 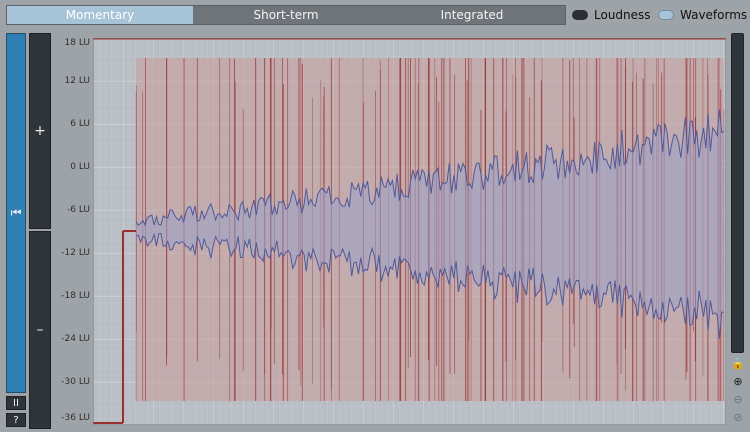 I want to click on lock-icon: 🔒, so click(x=738, y=363).